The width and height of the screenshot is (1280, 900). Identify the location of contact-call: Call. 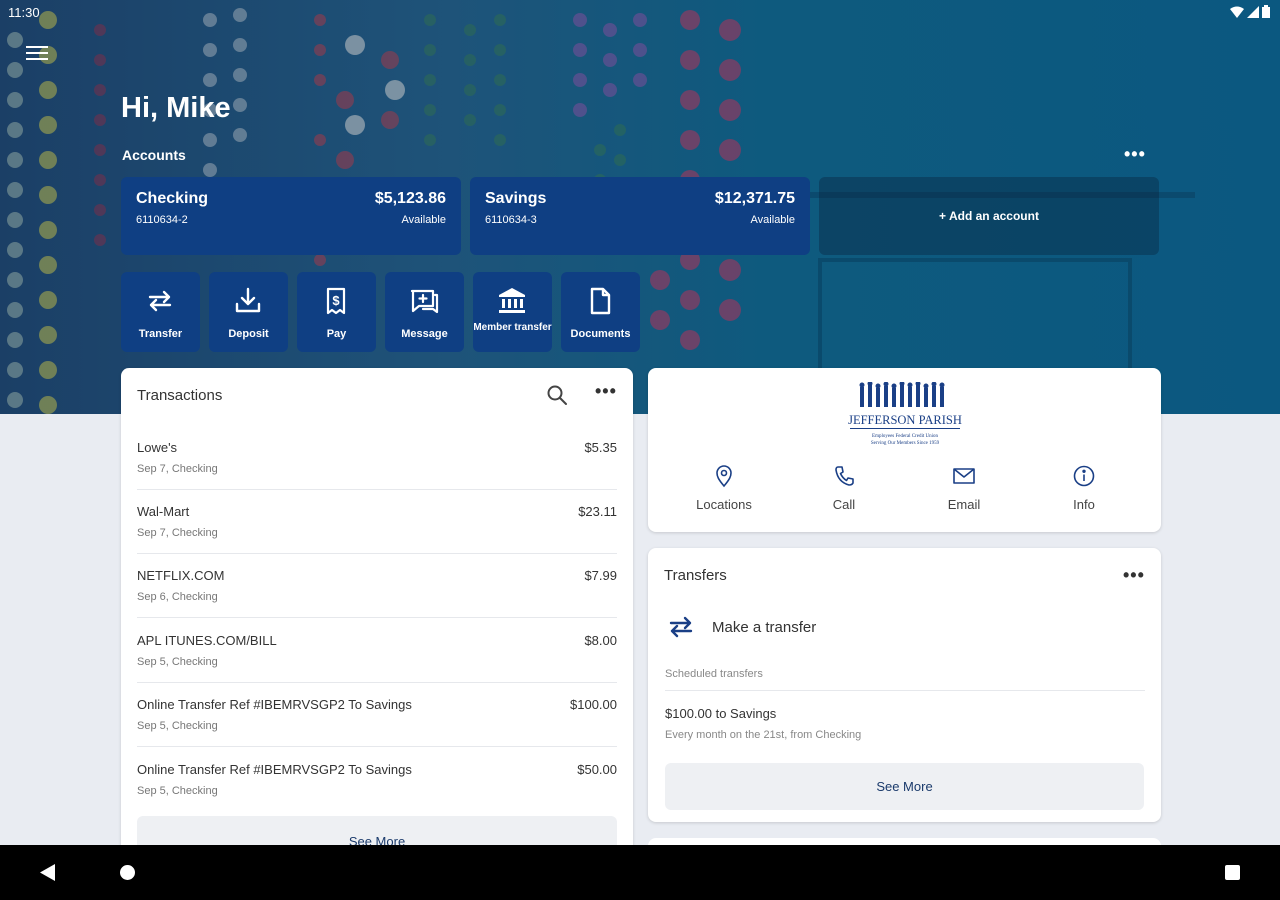
(844, 488).